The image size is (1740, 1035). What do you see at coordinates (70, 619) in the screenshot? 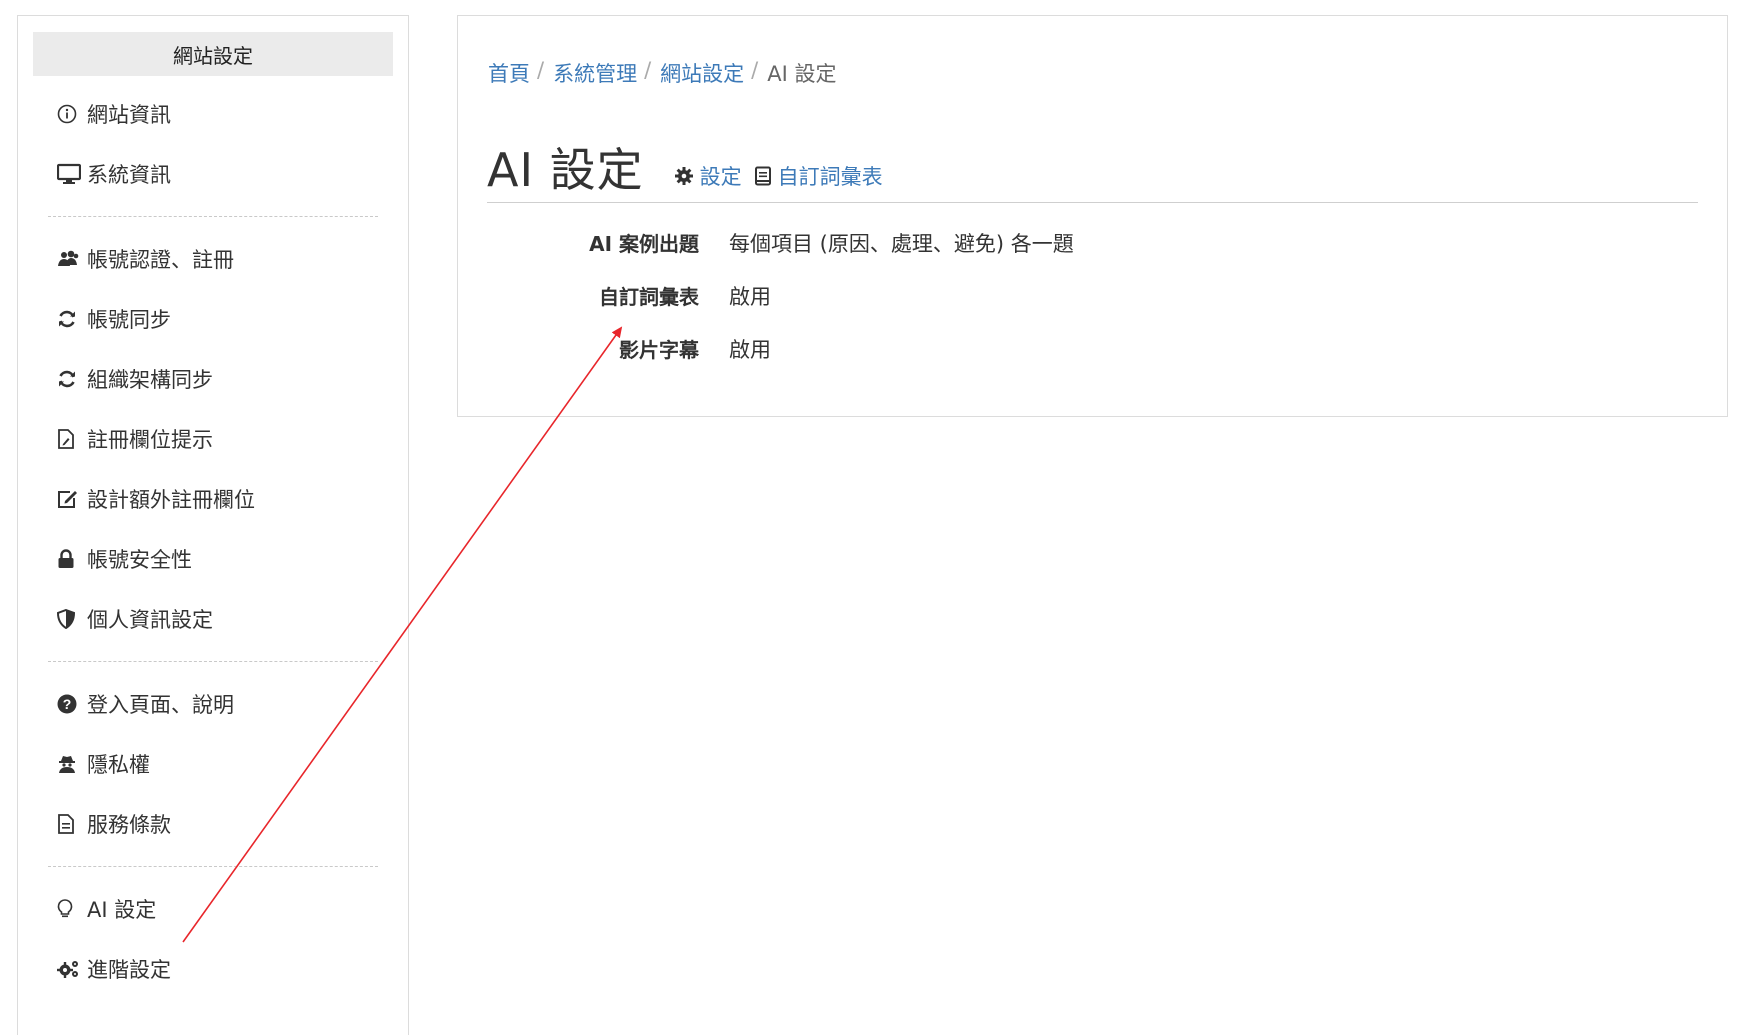
I see `shield-icon` at bounding box center [70, 619].